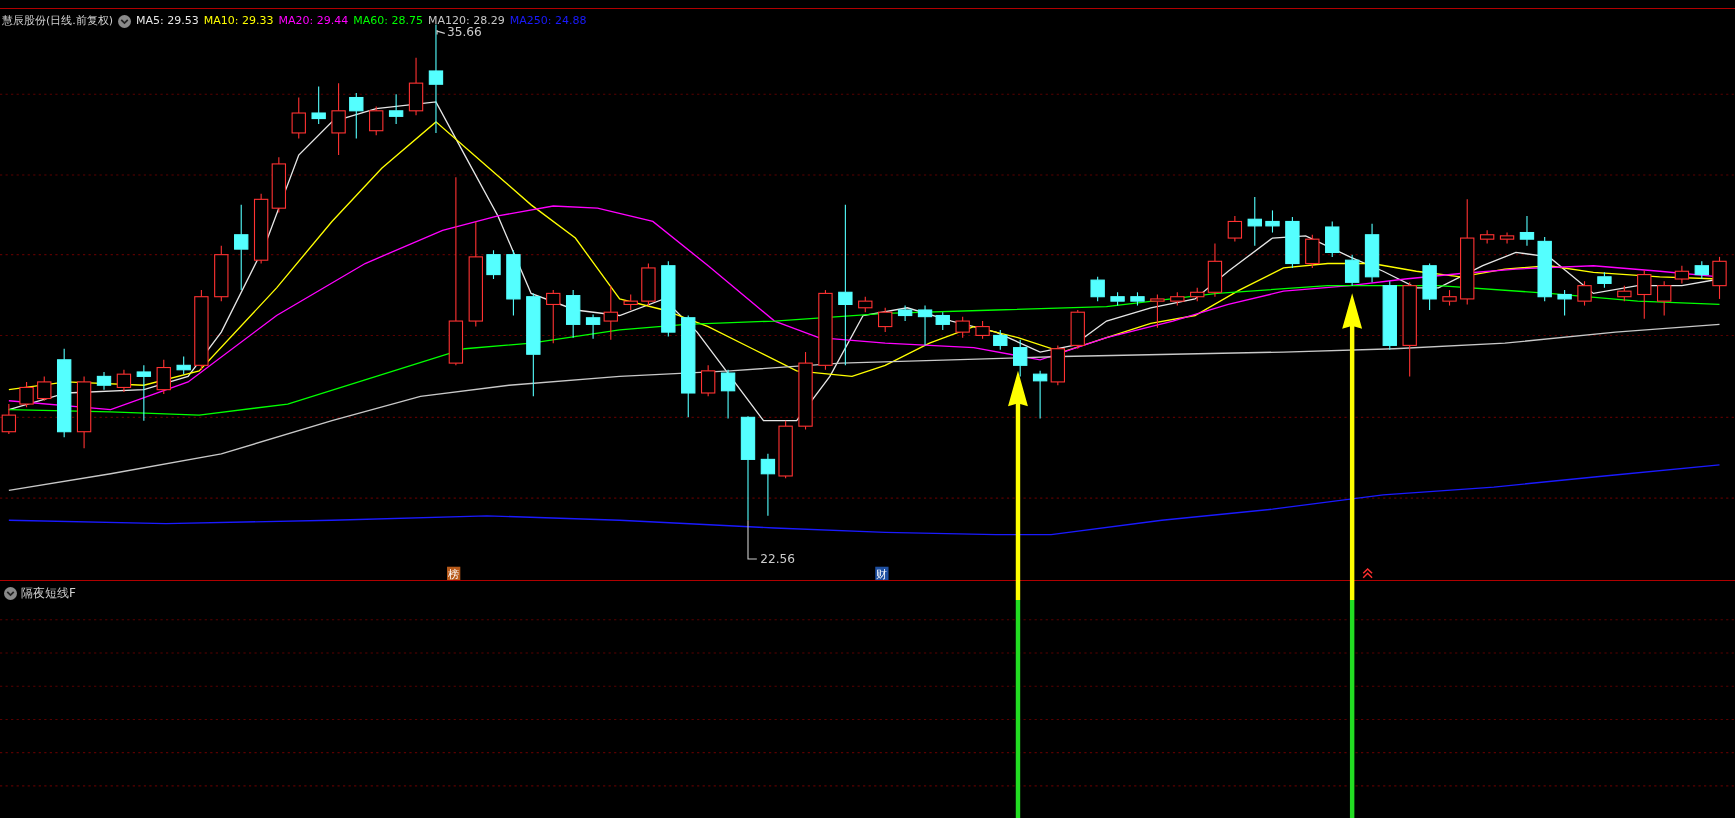 The image size is (1735, 818). I want to click on chart-title: 慧辰股份(日线.前复权), so click(58, 21).